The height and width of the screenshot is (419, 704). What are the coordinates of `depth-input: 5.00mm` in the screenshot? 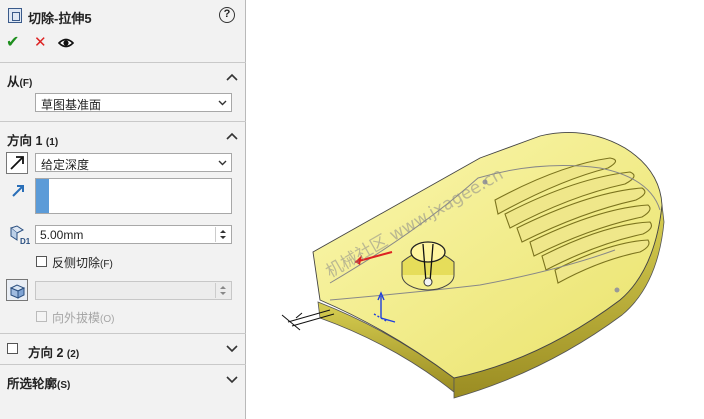 It's located at (133, 234).